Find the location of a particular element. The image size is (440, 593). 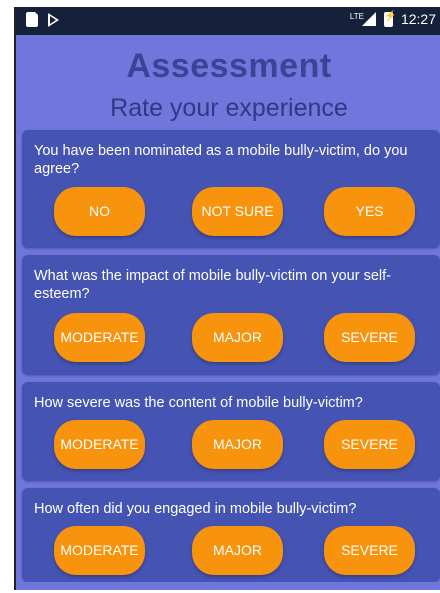

network-type: LTE is located at coordinates (356, 16).